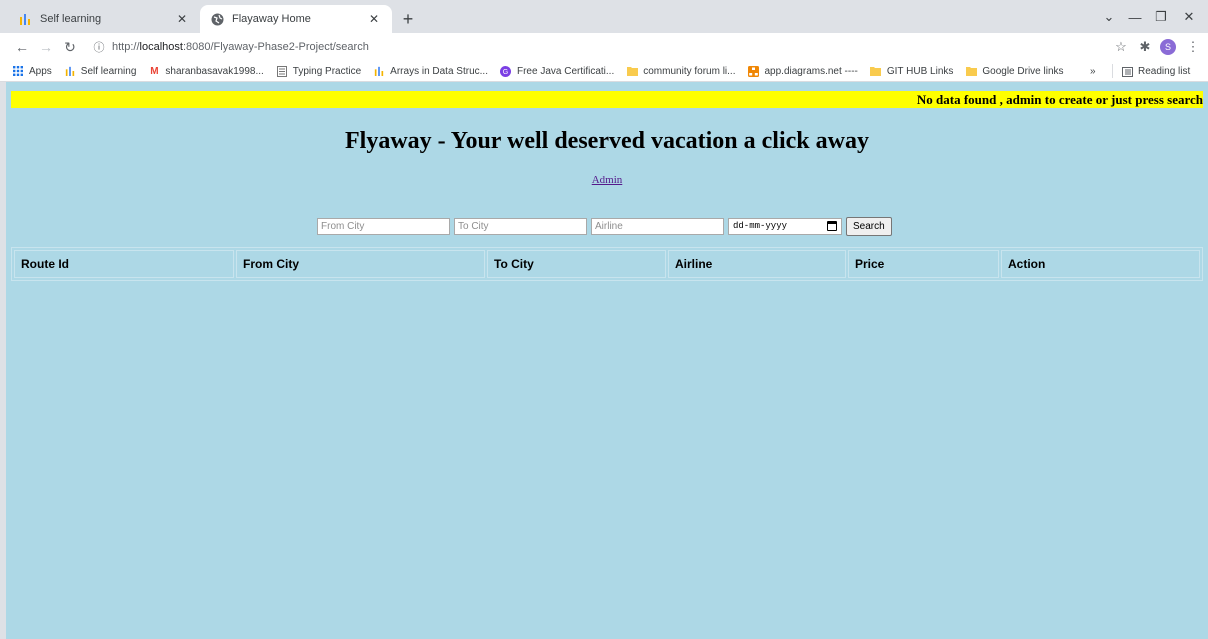 This screenshot has width=1208, height=639. What do you see at coordinates (18, 71) in the screenshot?
I see `apps-grid-icon` at bounding box center [18, 71].